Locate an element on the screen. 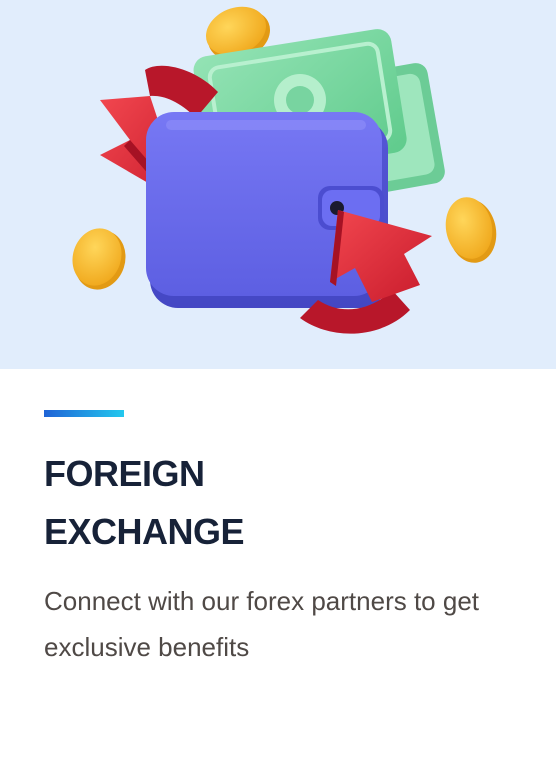  accent-bar is located at coordinates (84, 413).